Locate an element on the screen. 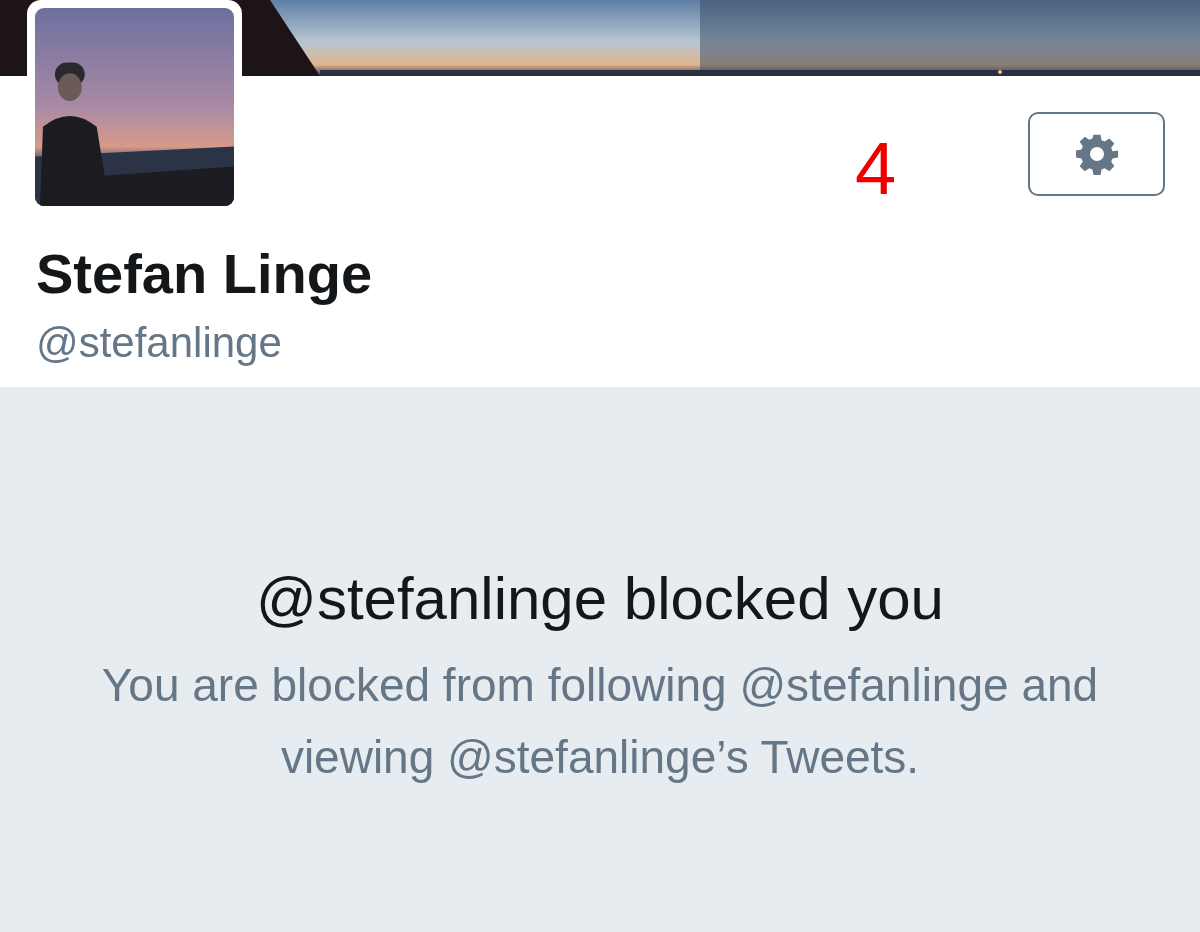 Image resolution: width=1200 pixels, height=932 pixels. settings-icon is located at coordinates (1096, 154).